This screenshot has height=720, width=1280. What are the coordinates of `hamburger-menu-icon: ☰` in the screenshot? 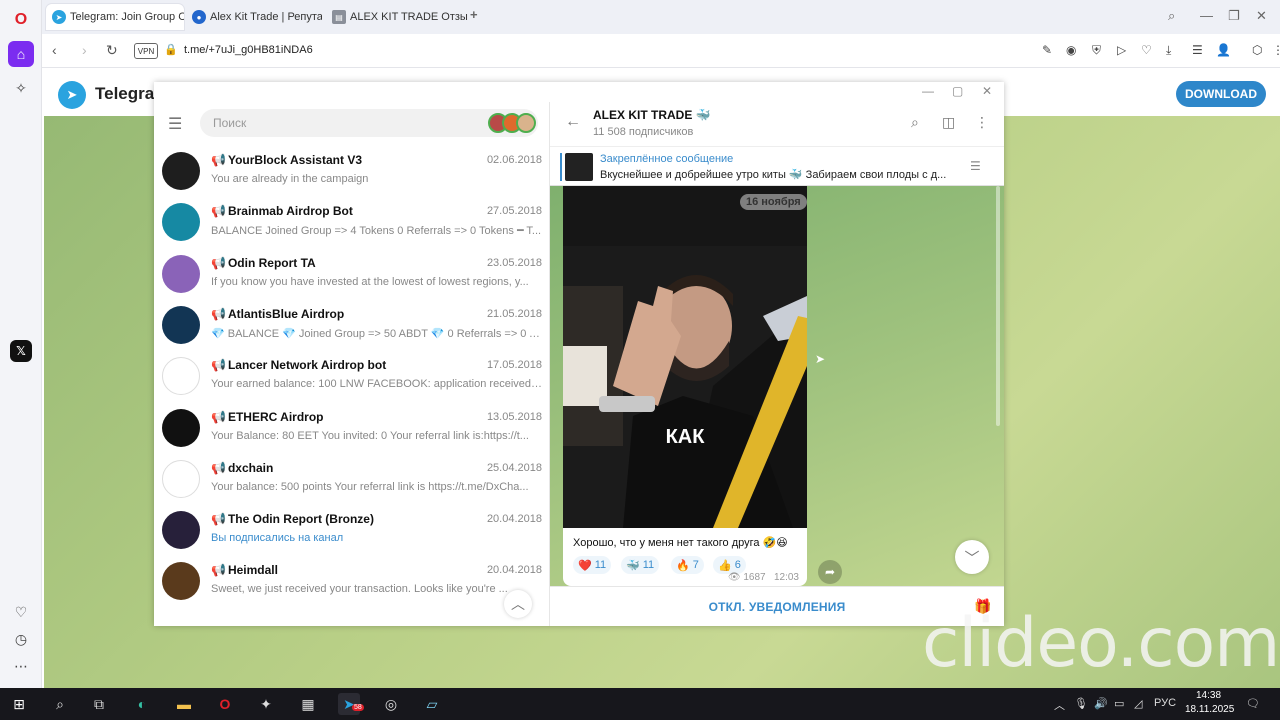 It's located at (175, 124).